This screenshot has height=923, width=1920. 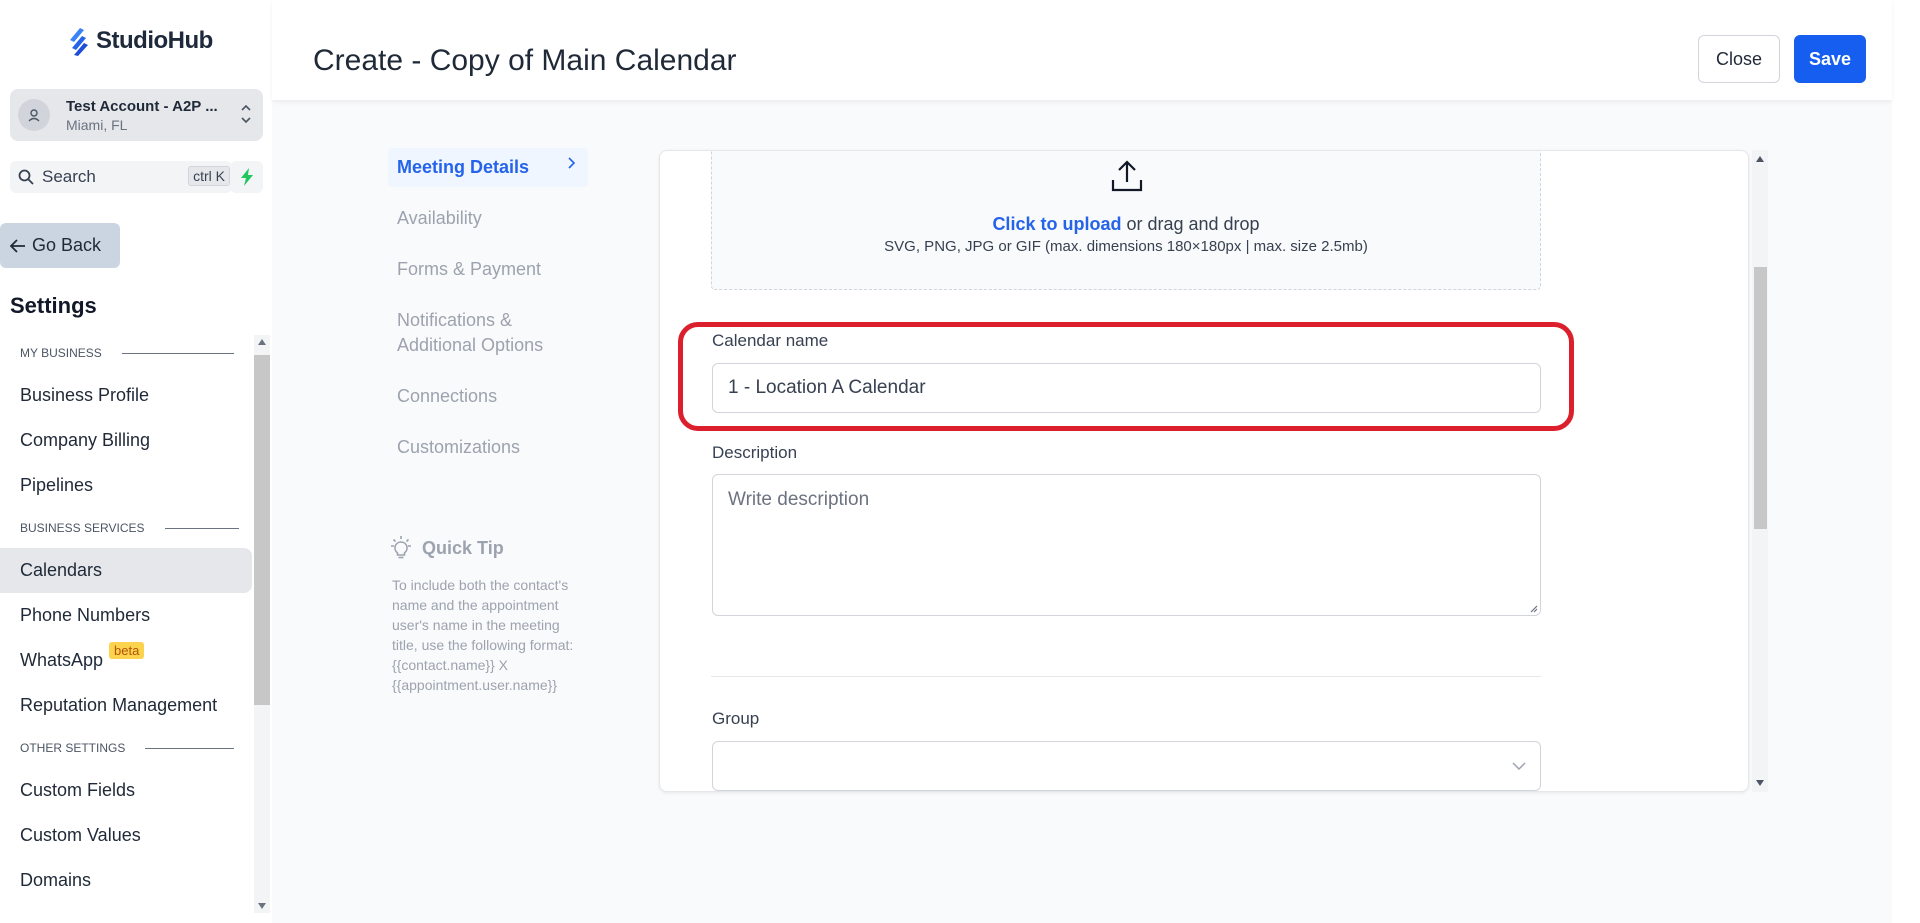 I want to click on go-back-button: Go Back, so click(x=60, y=245).